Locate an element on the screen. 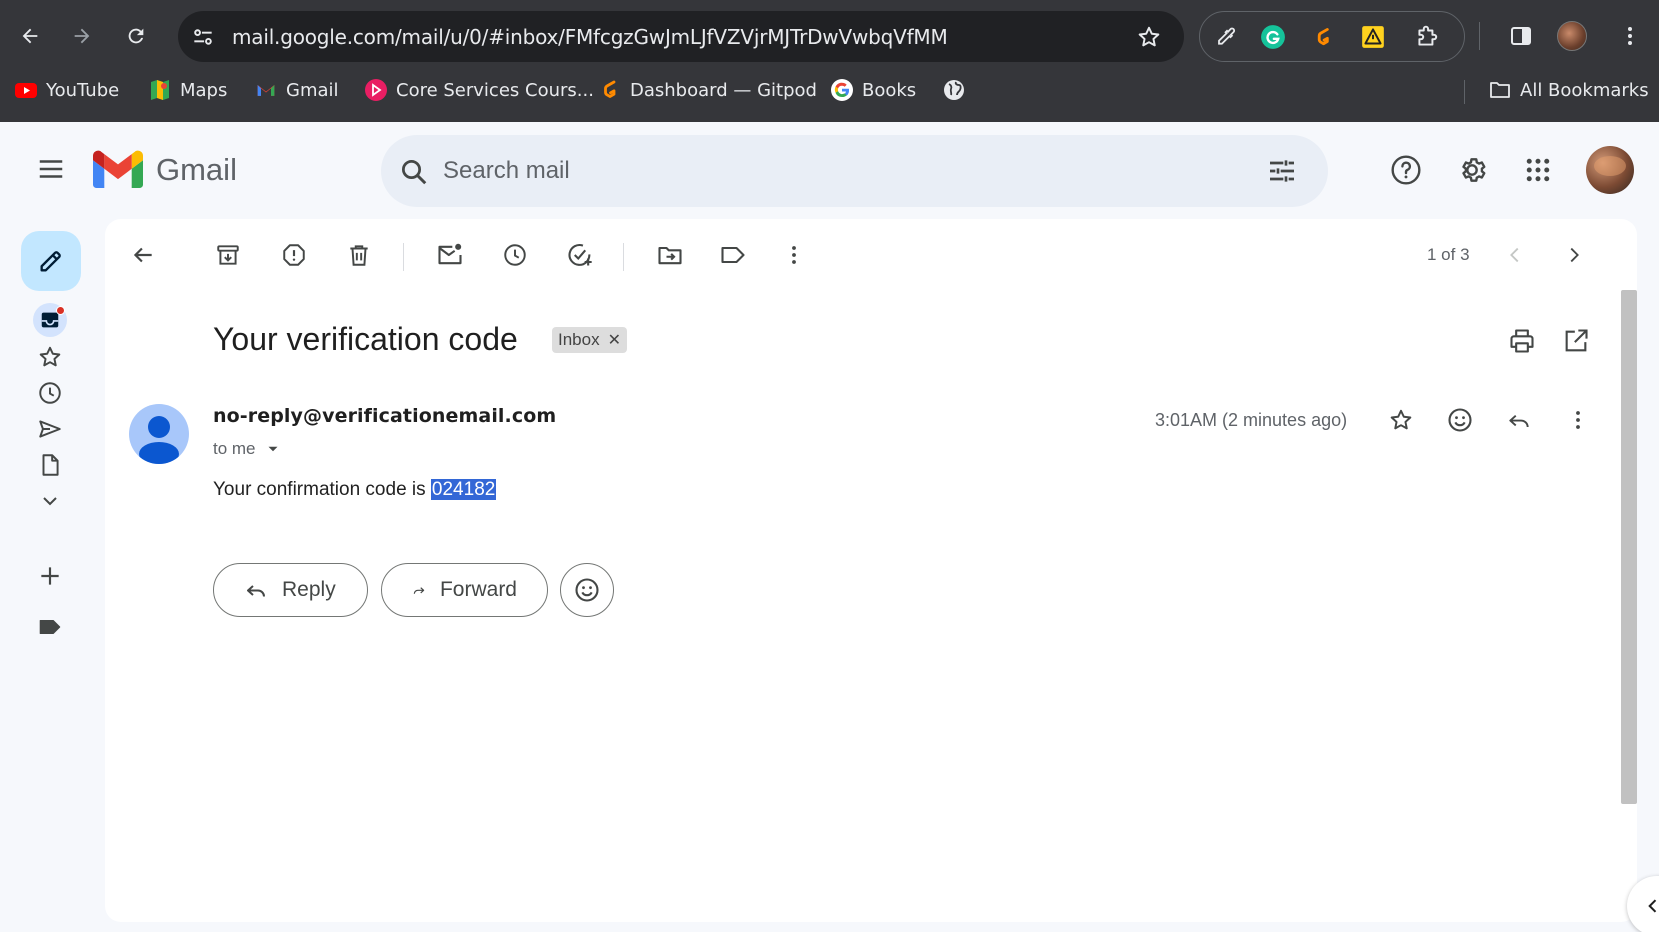 The image size is (1659, 932). label-chip-text: Inbox is located at coordinates (579, 339).